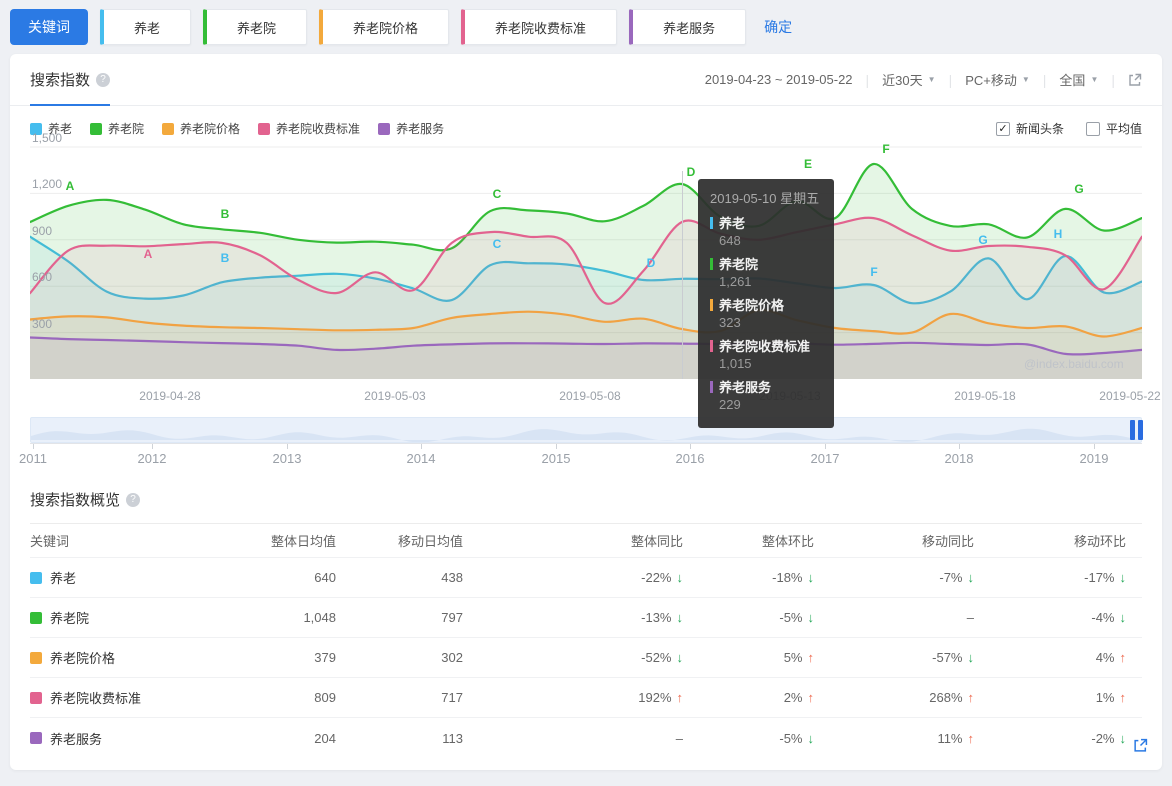 The image size is (1172, 786). Describe the element at coordinates (580, 459) in the screenshot. I see `slider-year-labels: 2011 2012 2013 2014 2015 2016 2017 2018 2019` at that location.